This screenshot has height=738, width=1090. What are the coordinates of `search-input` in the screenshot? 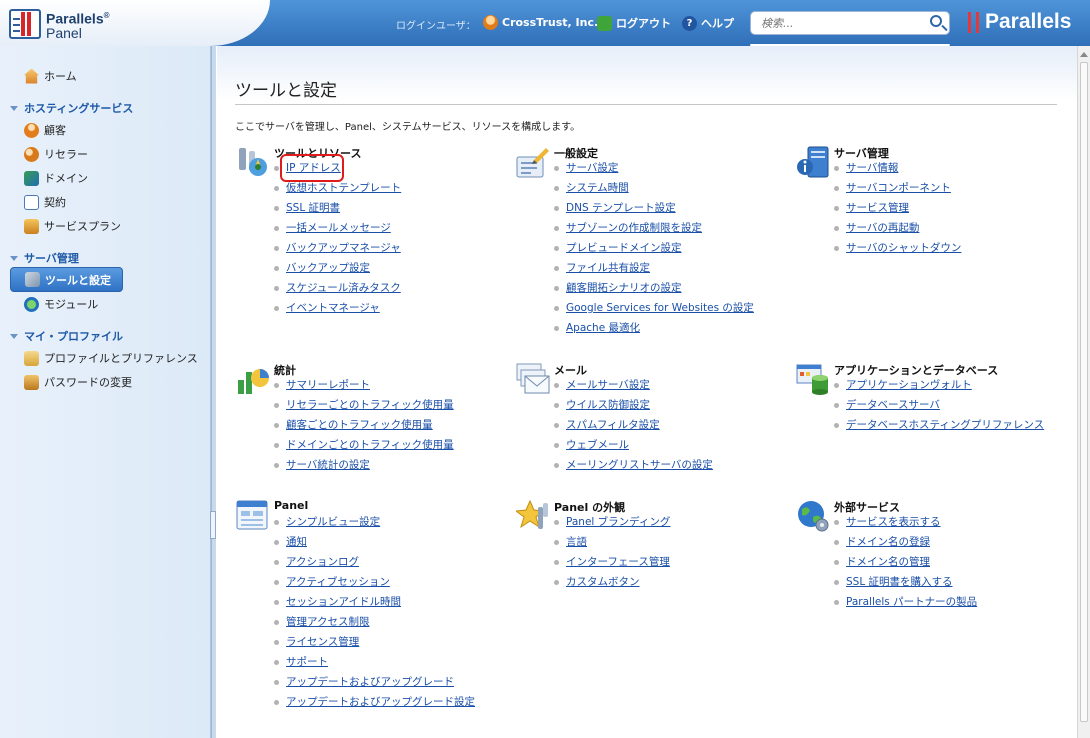 It's located at (841, 23).